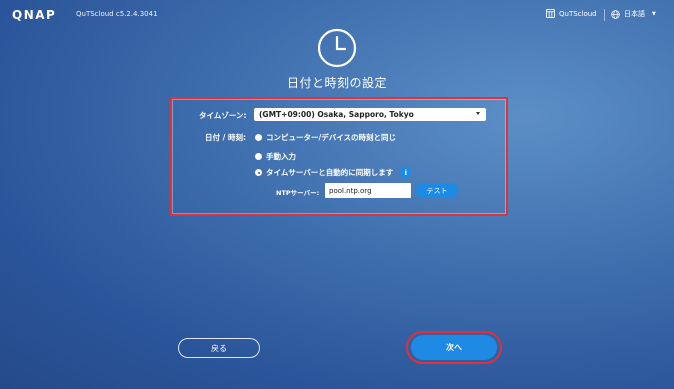 The image size is (674, 389). Describe the element at coordinates (578, 13) in the screenshot. I see `qutscloud-label: QuTScloud` at that location.